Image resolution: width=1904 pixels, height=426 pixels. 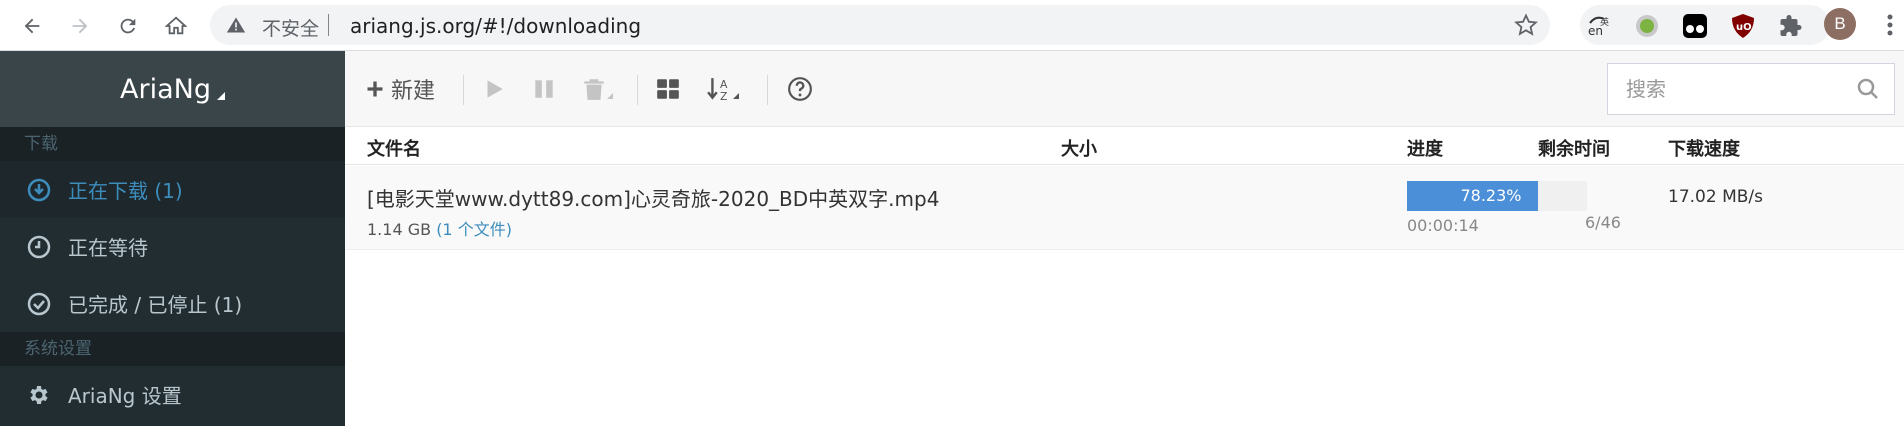 I want to click on divider, so click(x=328, y=25).